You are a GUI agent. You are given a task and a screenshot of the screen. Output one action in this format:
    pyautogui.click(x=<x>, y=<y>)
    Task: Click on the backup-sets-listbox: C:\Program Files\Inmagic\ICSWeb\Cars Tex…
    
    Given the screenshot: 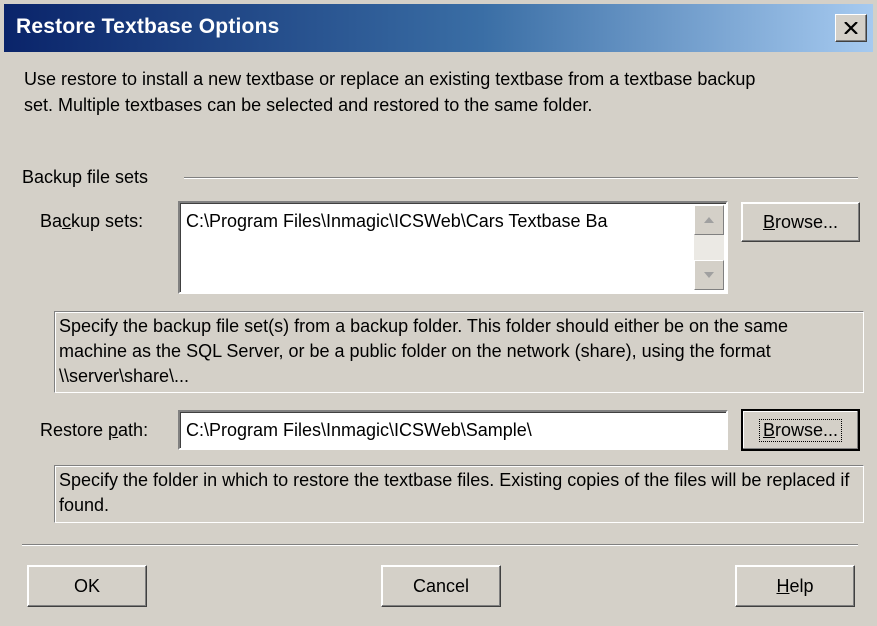 What is the action you would take?
    pyautogui.click(x=453, y=247)
    